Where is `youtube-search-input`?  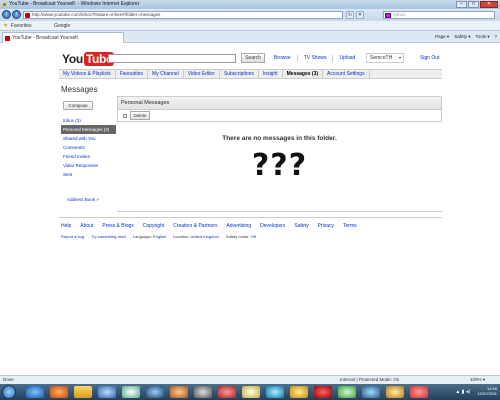
youtube-search-input is located at coordinates (172, 58).